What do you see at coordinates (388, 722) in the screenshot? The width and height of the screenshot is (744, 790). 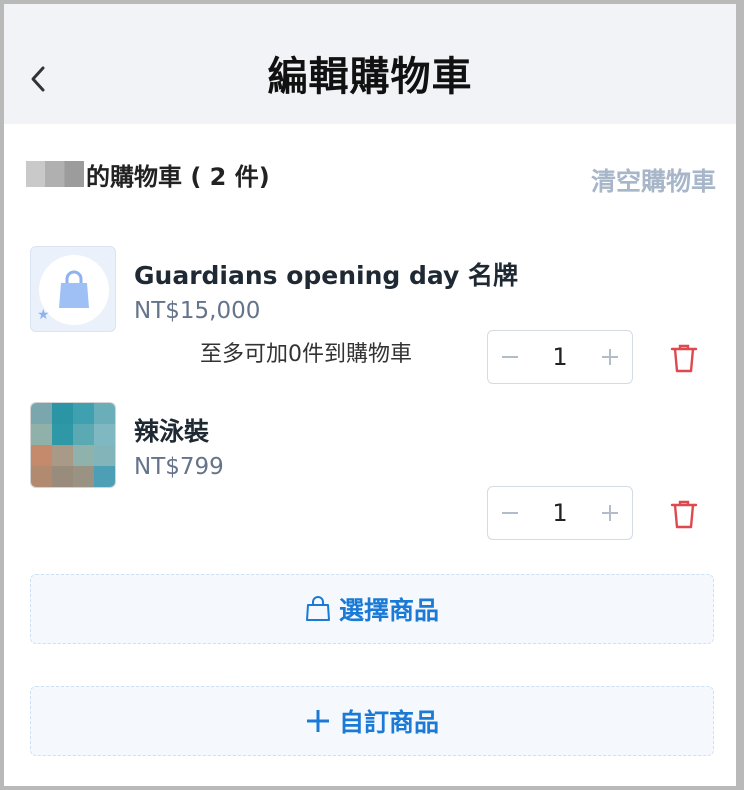 I see `custom-product-label: 自訂商品` at bounding box center [388, 722].